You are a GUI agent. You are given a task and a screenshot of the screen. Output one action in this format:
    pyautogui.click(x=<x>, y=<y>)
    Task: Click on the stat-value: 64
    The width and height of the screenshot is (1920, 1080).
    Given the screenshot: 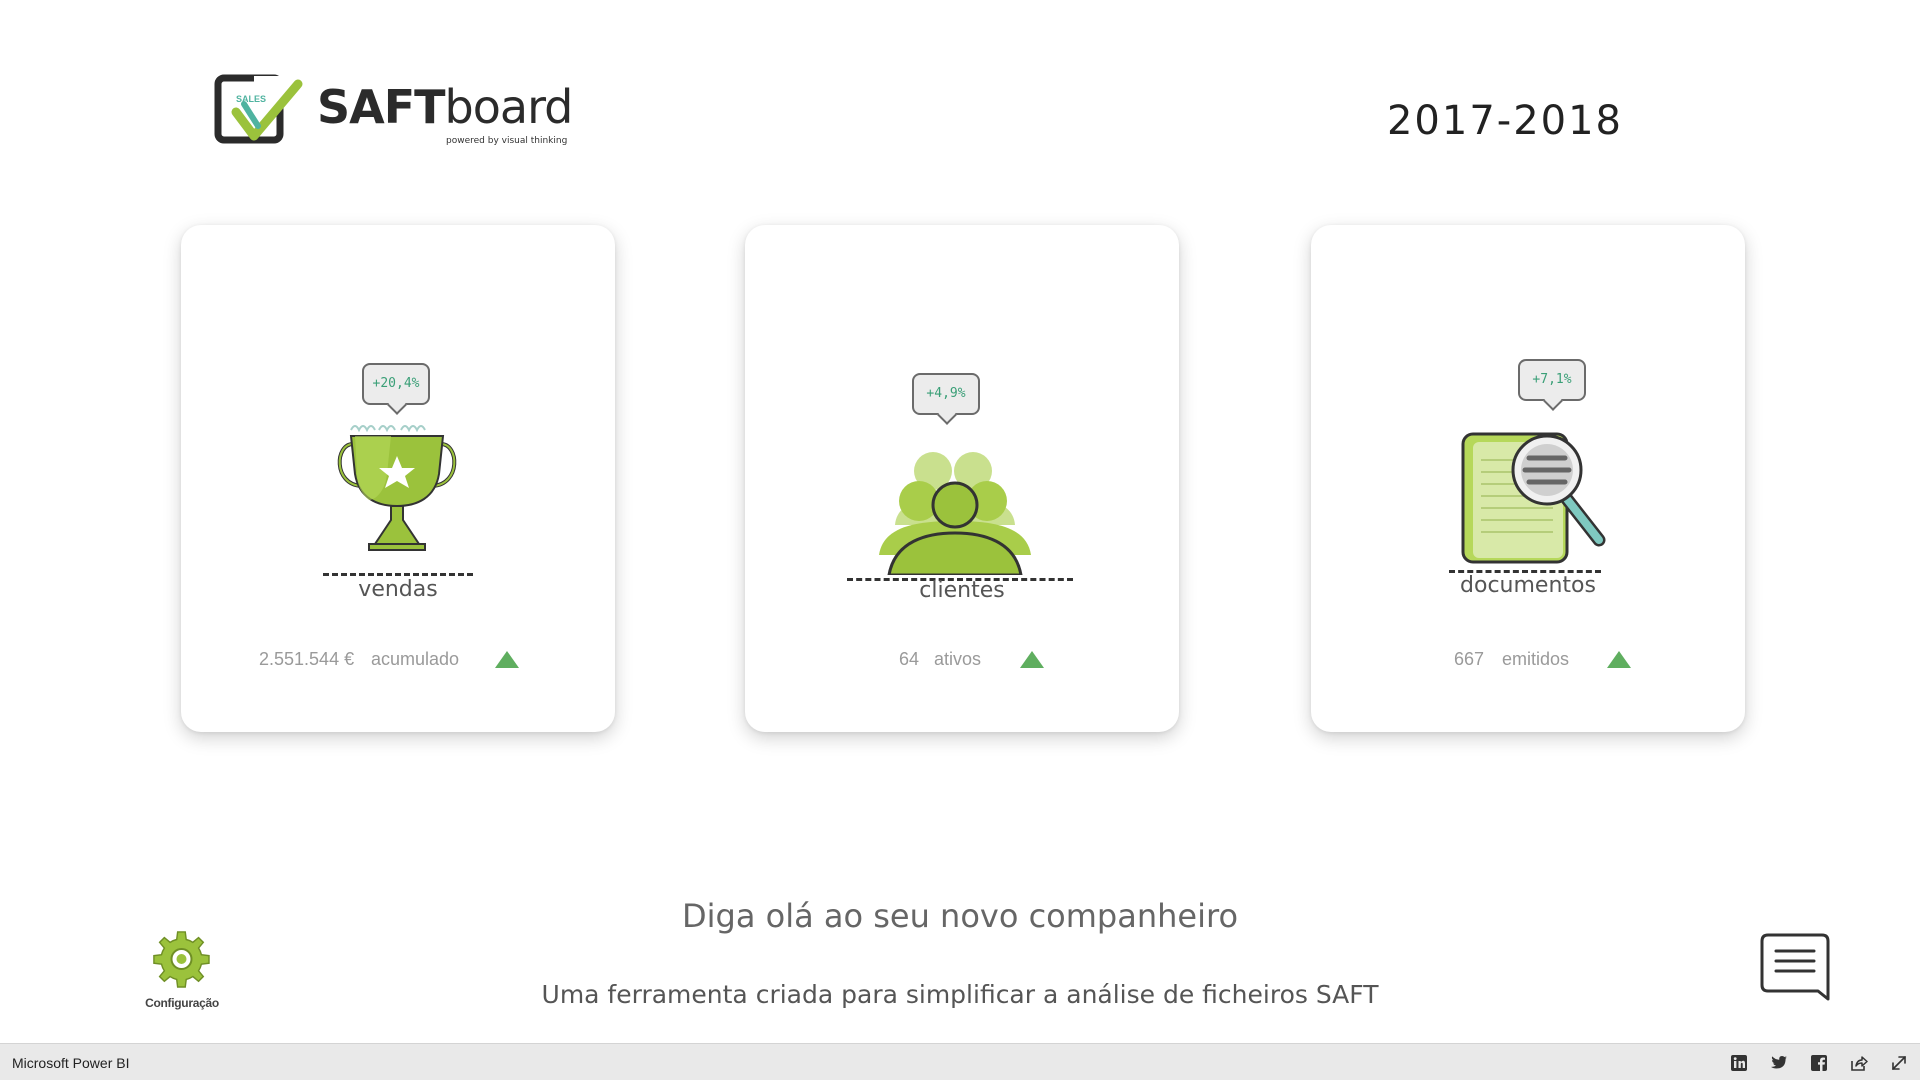 What is the action you would take?
    pyautogui.click(x=909, y=659)
    